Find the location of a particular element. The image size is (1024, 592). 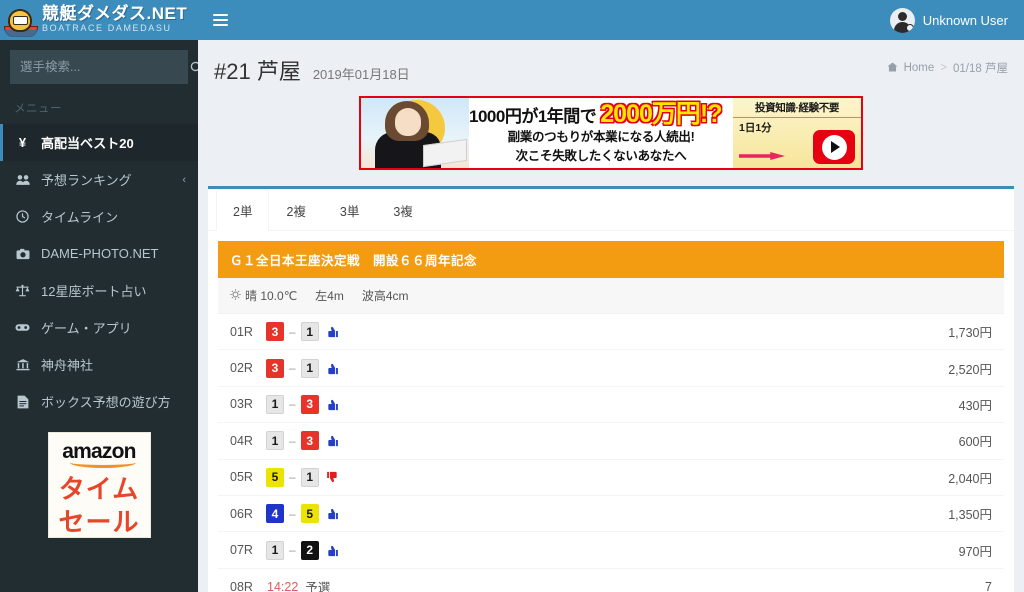

breadcrumb: Home > 01/18 芦屋 is located at coordinates (947, 68).